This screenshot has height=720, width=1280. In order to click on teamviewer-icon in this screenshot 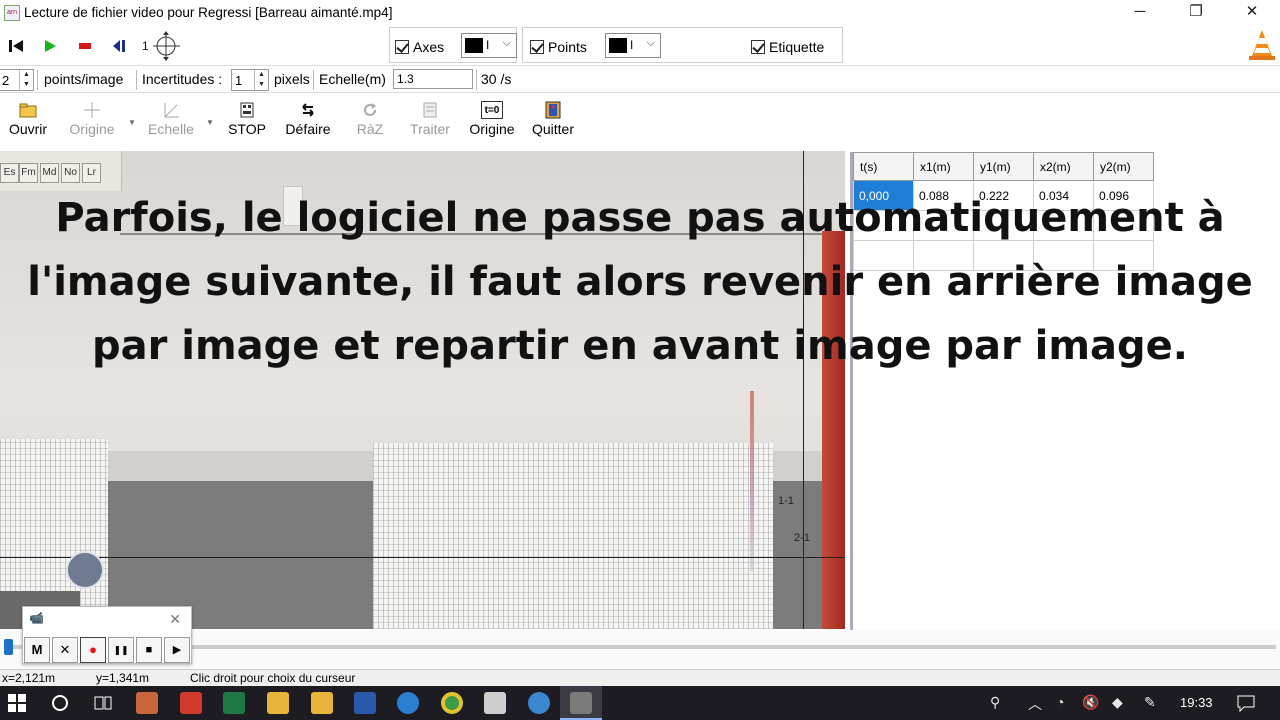, I will do `click(408, 703)`.